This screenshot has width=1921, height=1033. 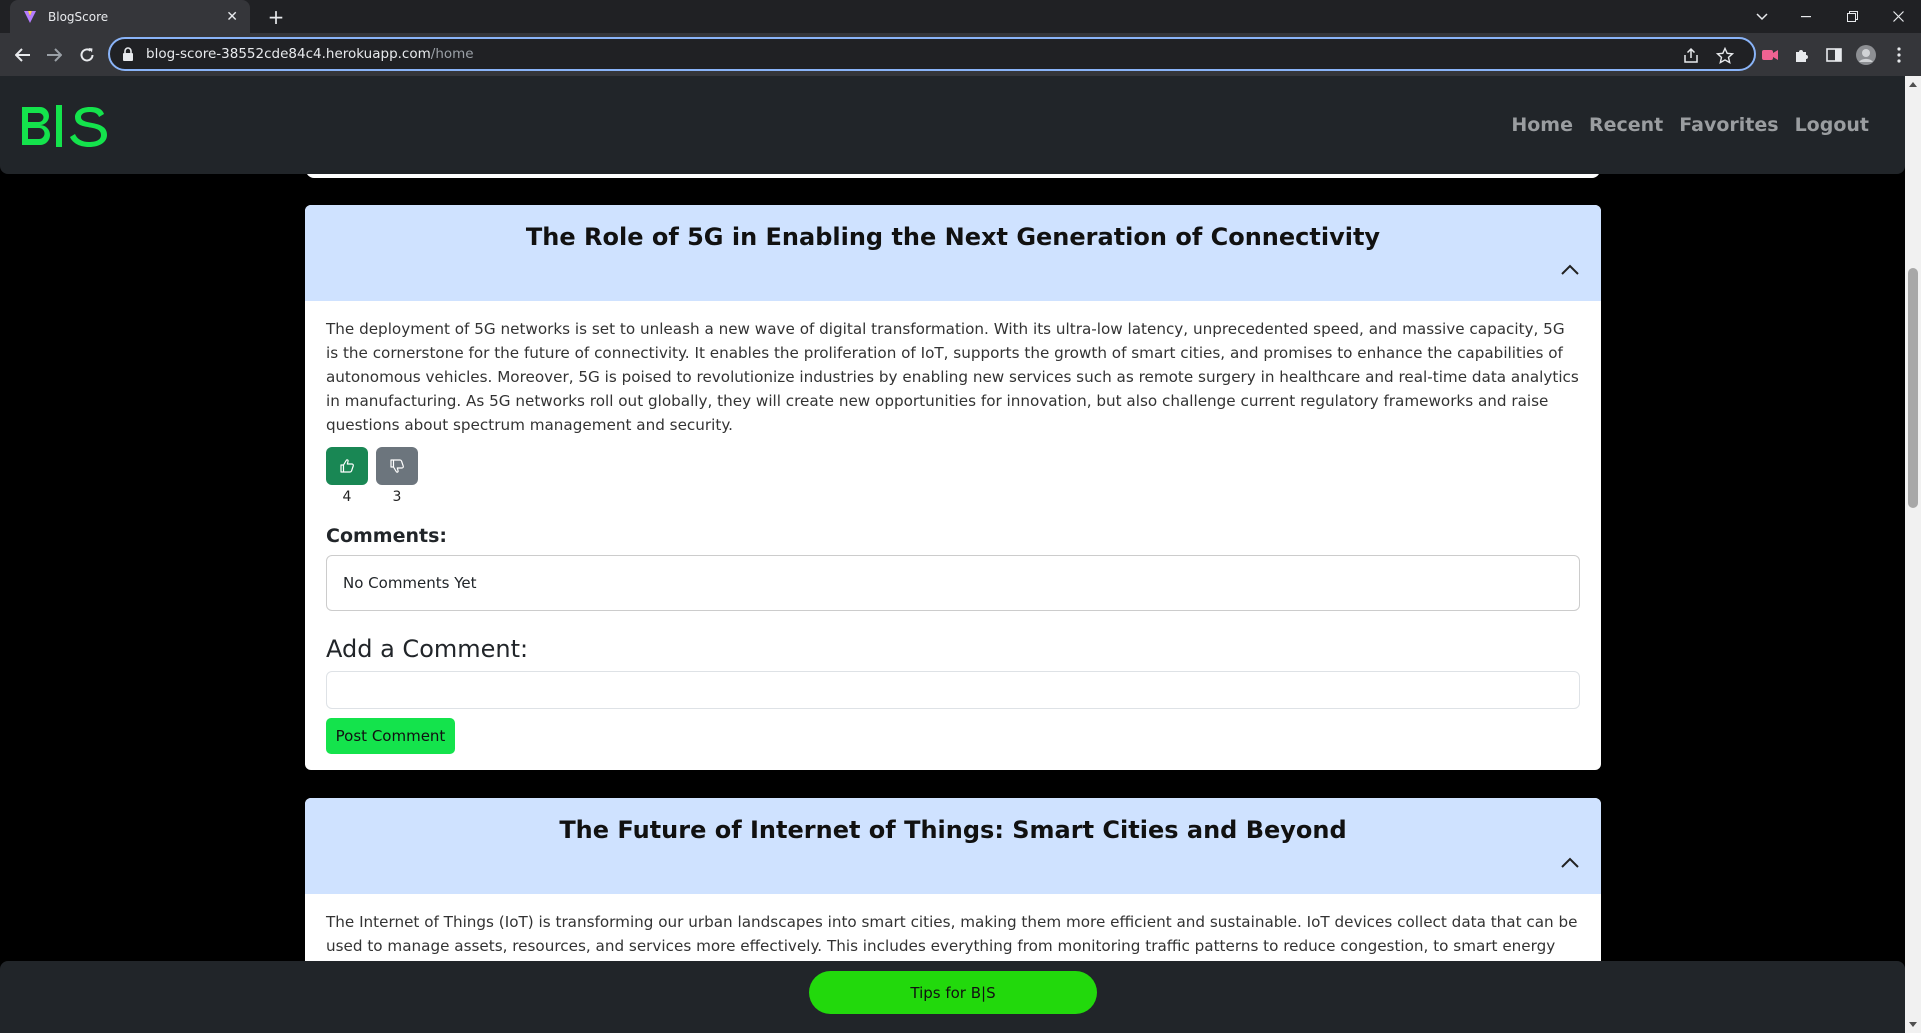 What do you see at coordinates (452, 54) in the screenshot?
I see `url-path: /home` at bounding box center [452, 54].